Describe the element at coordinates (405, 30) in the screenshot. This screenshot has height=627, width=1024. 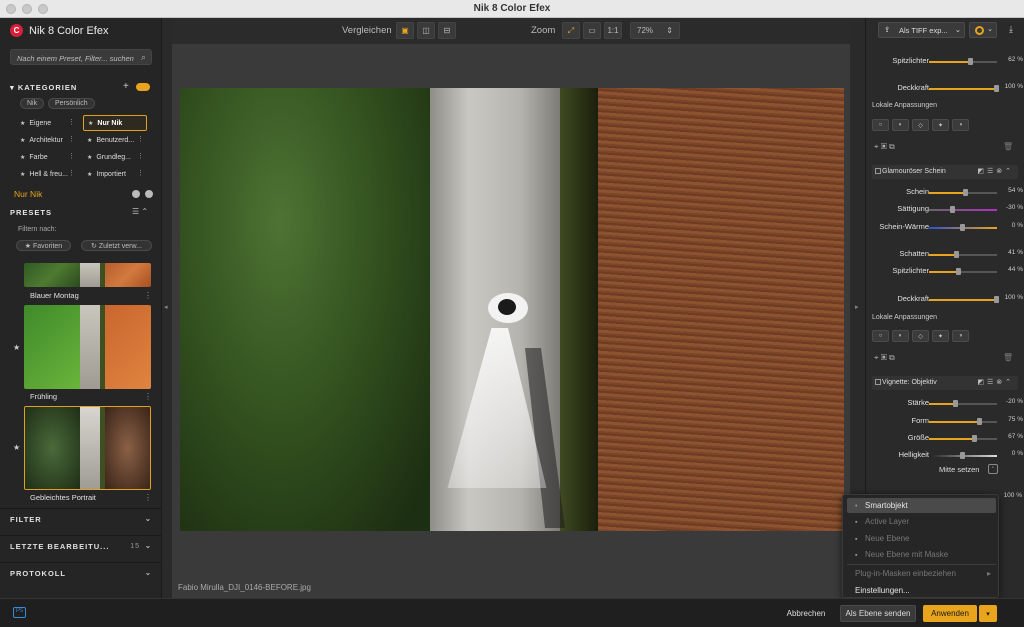
I see `compare-single-icon: ▣` at that location.